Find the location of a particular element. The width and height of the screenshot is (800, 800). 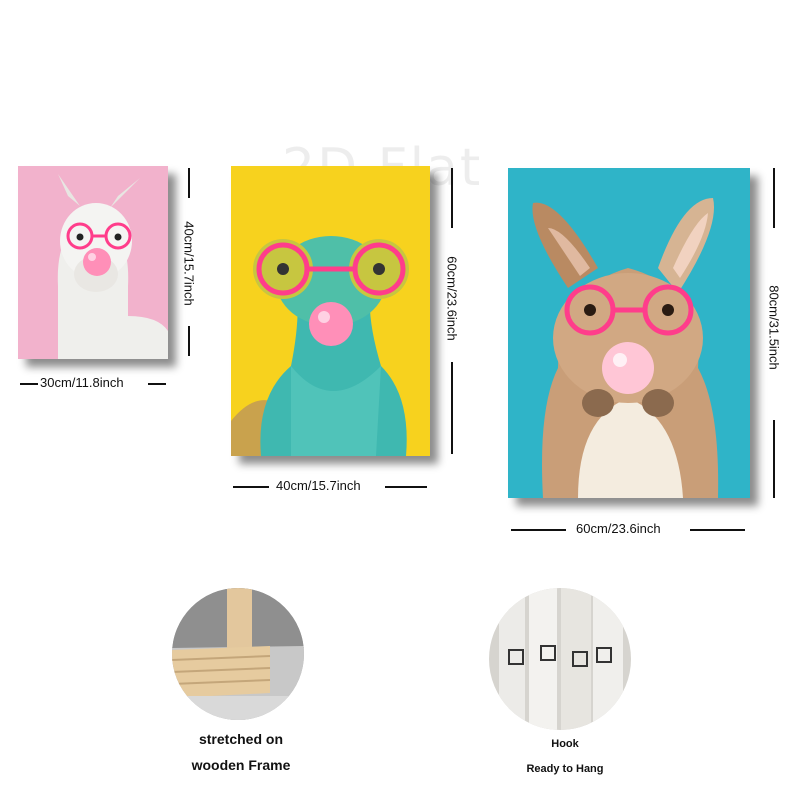

chameleon-poster is located at coordinates (330, 311).